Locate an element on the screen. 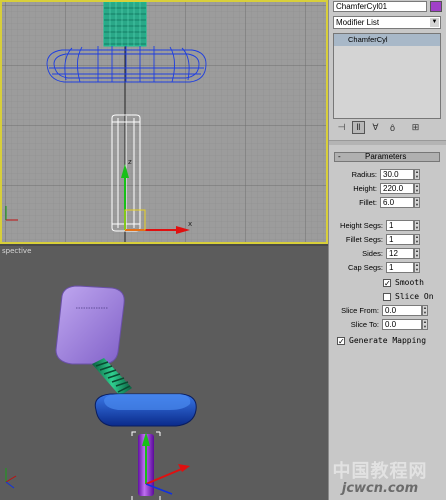 The width and height of the screenshot is (446, 500). sides-row: Sides: 12 ▲ ▼ is located at coordinates (374, 253).